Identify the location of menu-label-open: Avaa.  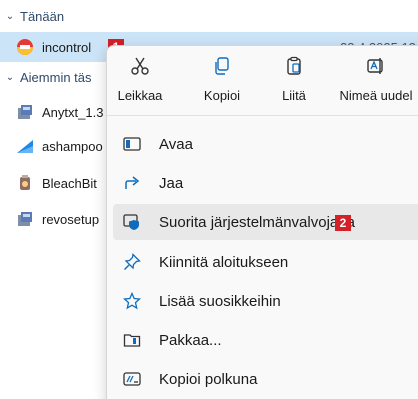
(176, 144).